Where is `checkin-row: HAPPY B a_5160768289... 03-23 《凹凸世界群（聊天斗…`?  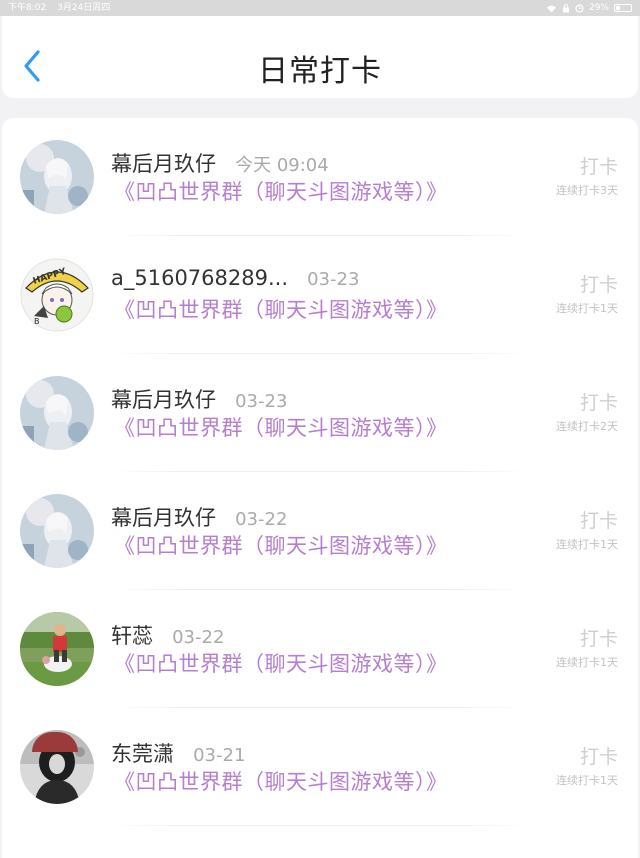
checkin-row: HAPPY B a_5160768289... 03-23 《凹凸世界群（聊天斗… is located at coordinates (320, 295).